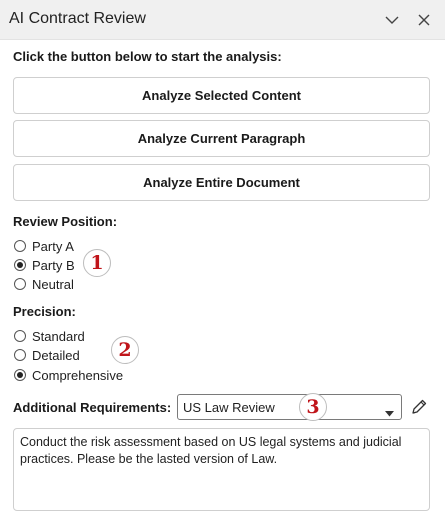  I want to click on radio-party-a: Party A, so click(44, 246).